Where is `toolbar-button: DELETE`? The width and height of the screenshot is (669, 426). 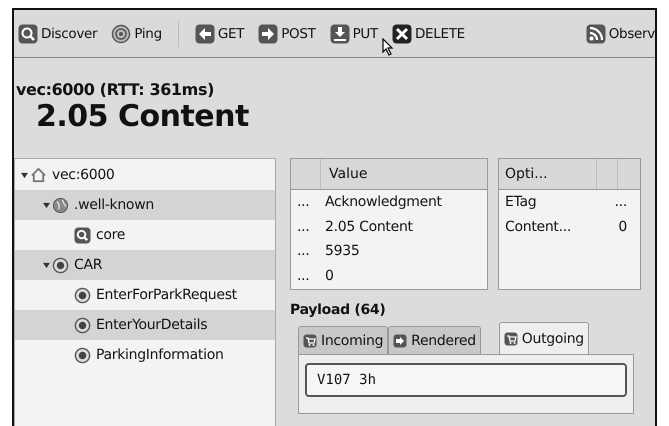 toolbar-button: DELETE is located at coordinates (428, 34).